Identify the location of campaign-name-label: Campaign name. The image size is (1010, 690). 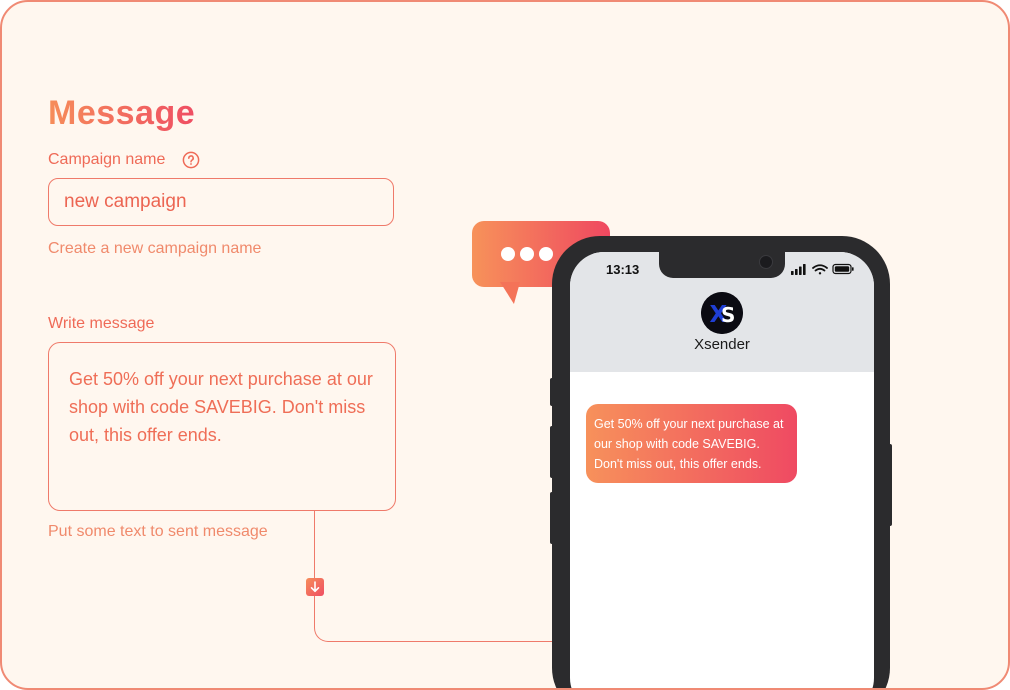
(107, 159).